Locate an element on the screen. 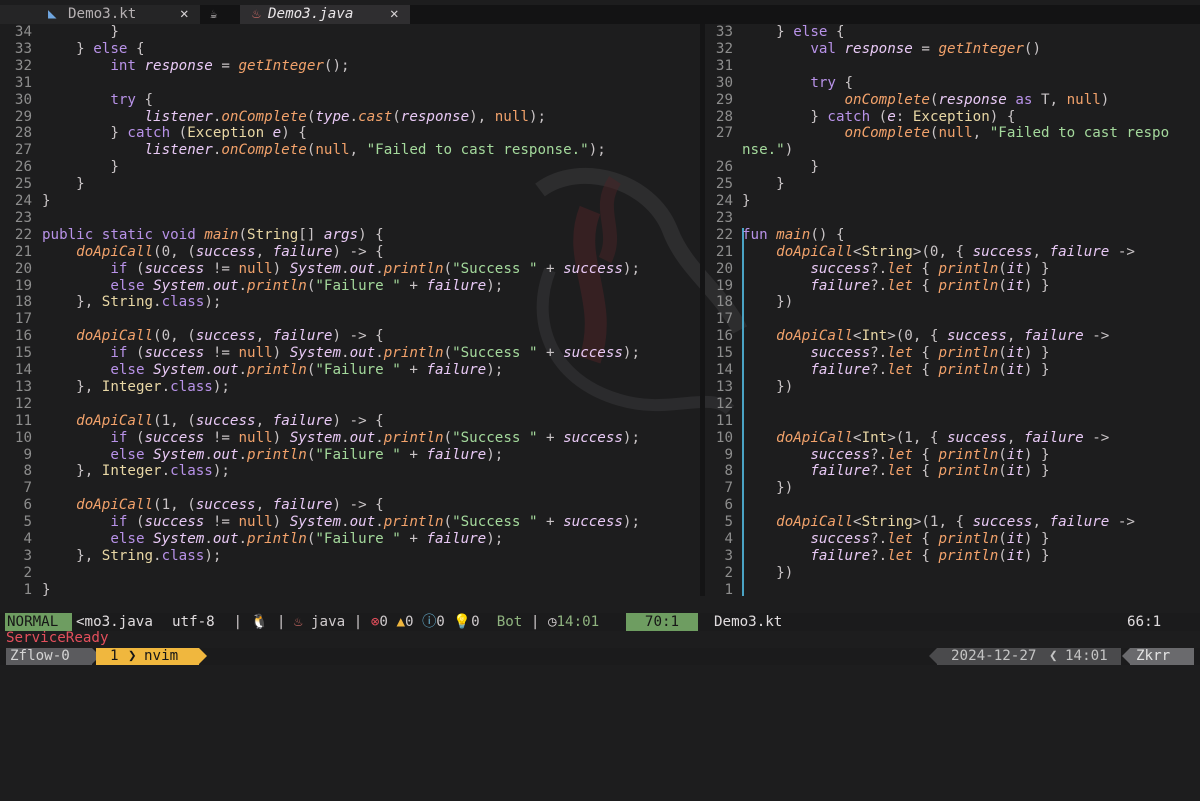  line-number: 11 is located at coordinates (724, 420).